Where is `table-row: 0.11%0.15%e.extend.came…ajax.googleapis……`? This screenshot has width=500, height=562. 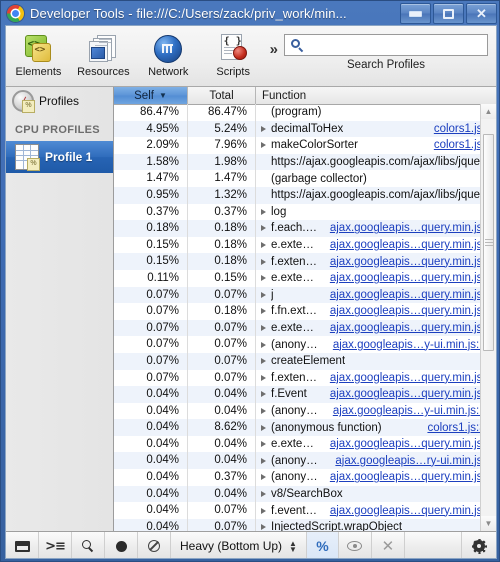
table-row: 0.11%0.15%e.extend.came…ajax.googleapis…… is located at coordinates (305, 278).